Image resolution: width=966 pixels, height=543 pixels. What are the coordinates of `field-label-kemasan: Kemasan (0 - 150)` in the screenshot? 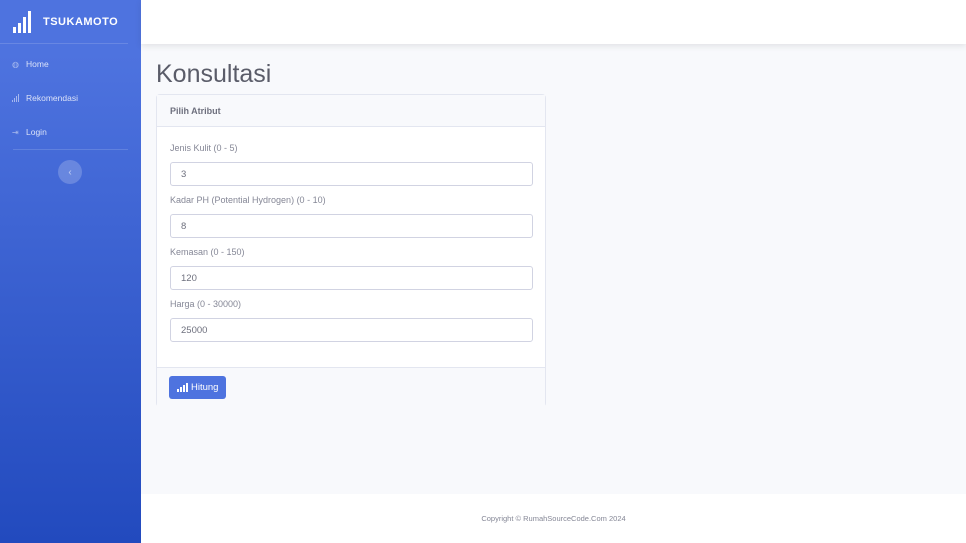 It's located at (207, 252).